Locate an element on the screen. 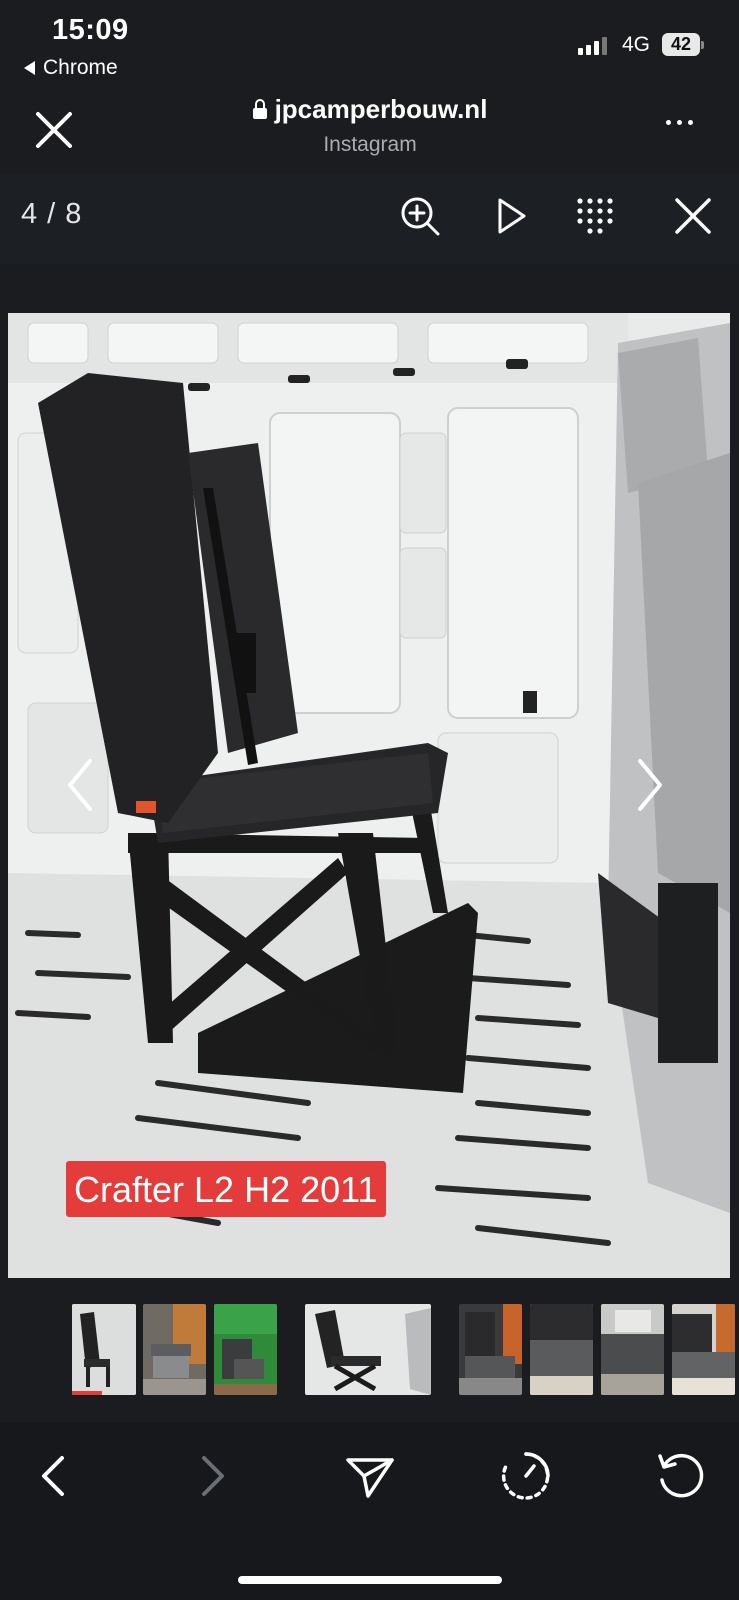  next-image-button is located at coordinates (650, 785).